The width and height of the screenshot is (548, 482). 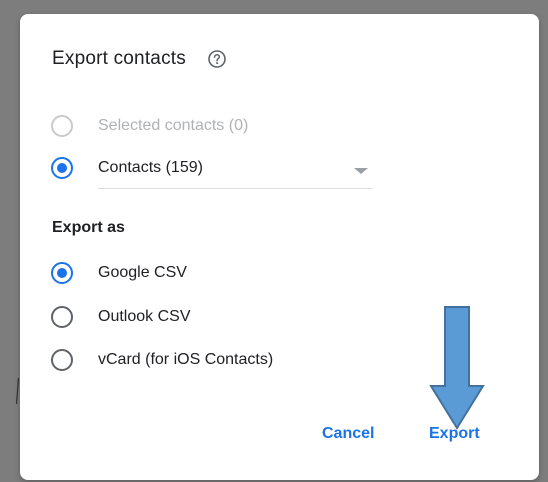 What do you see at coordinates (457, 368) in the screenshot?
I see `down-arrow-icon` at bounding box center [457, 368].